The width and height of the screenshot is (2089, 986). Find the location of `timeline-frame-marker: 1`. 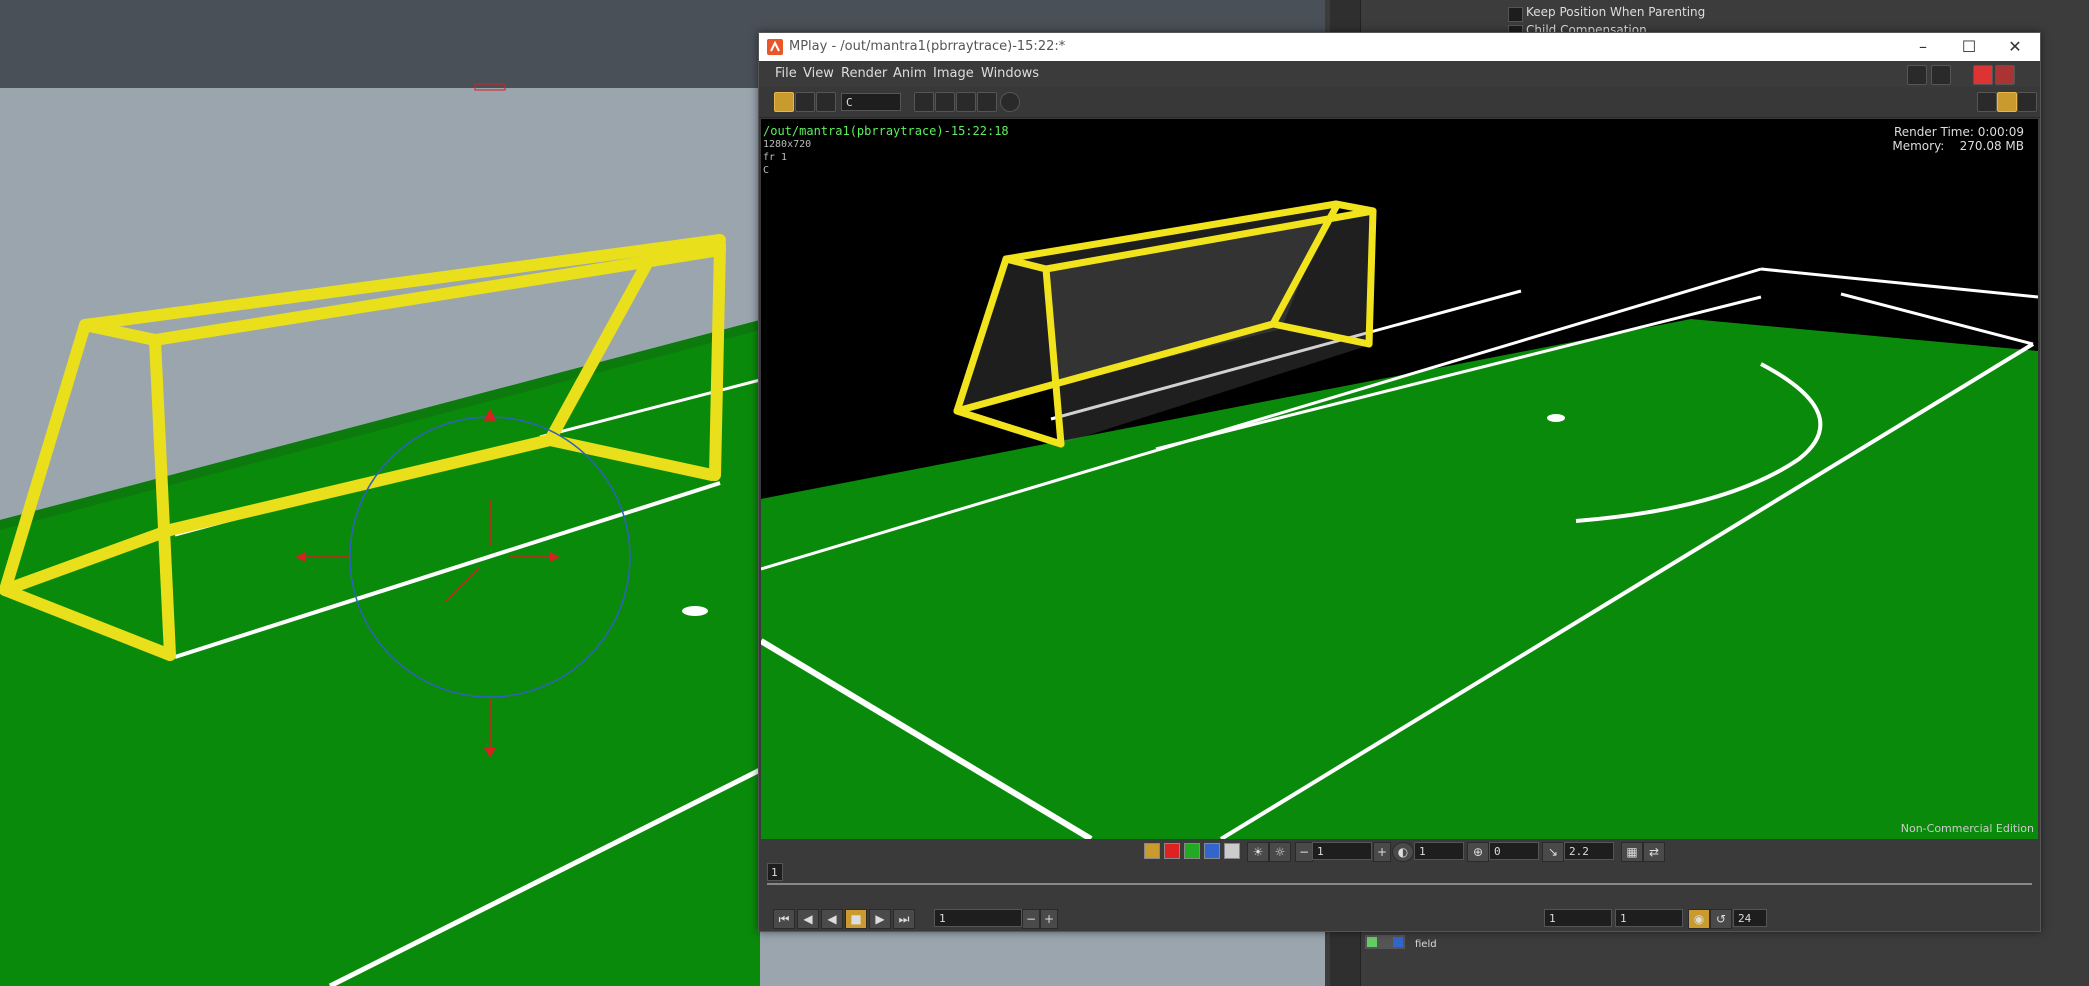

timeline-frame-marker: 1 is located at coordinates (775, 872).